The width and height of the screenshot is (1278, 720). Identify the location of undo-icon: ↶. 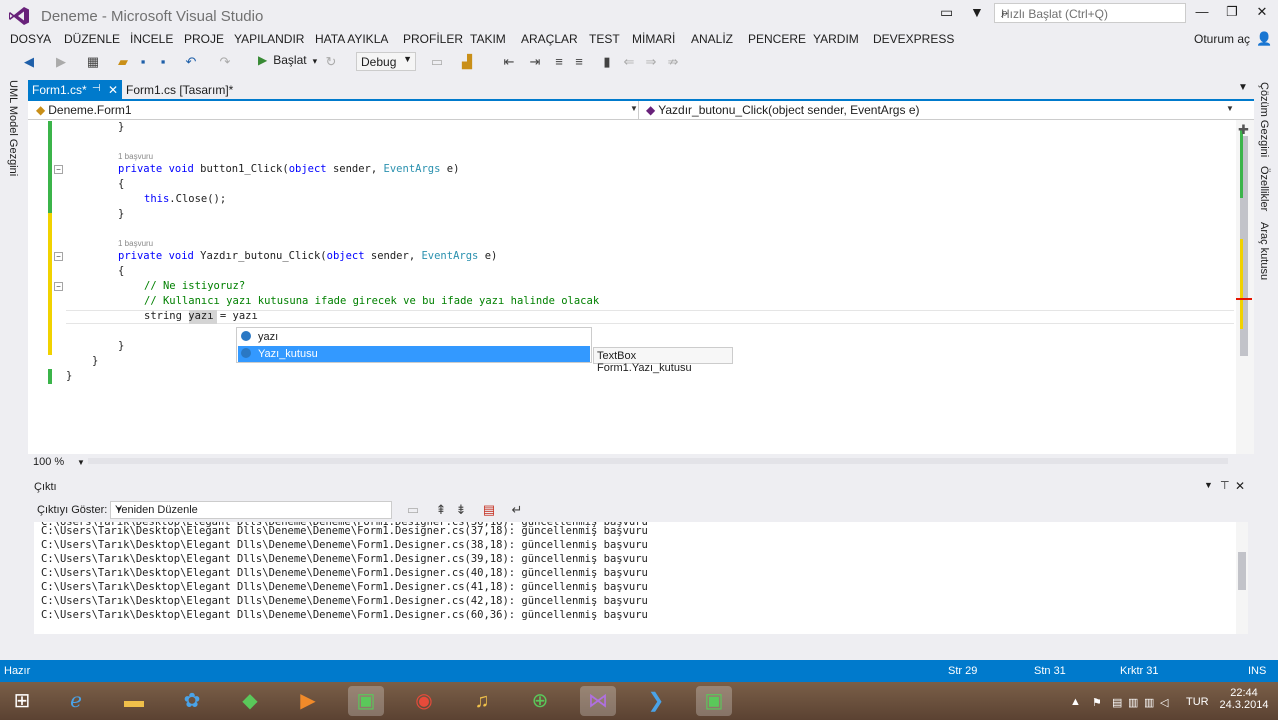
(191, 62).